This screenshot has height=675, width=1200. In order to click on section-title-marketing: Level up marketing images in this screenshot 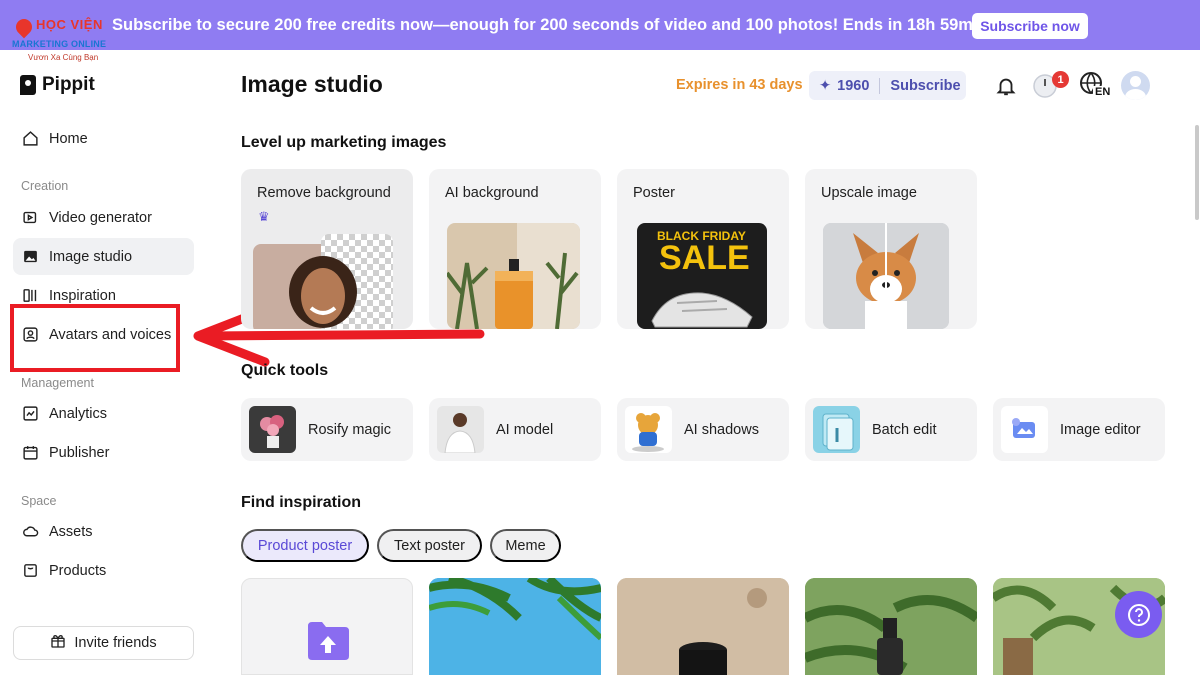, I will do `click(344, 142)`.